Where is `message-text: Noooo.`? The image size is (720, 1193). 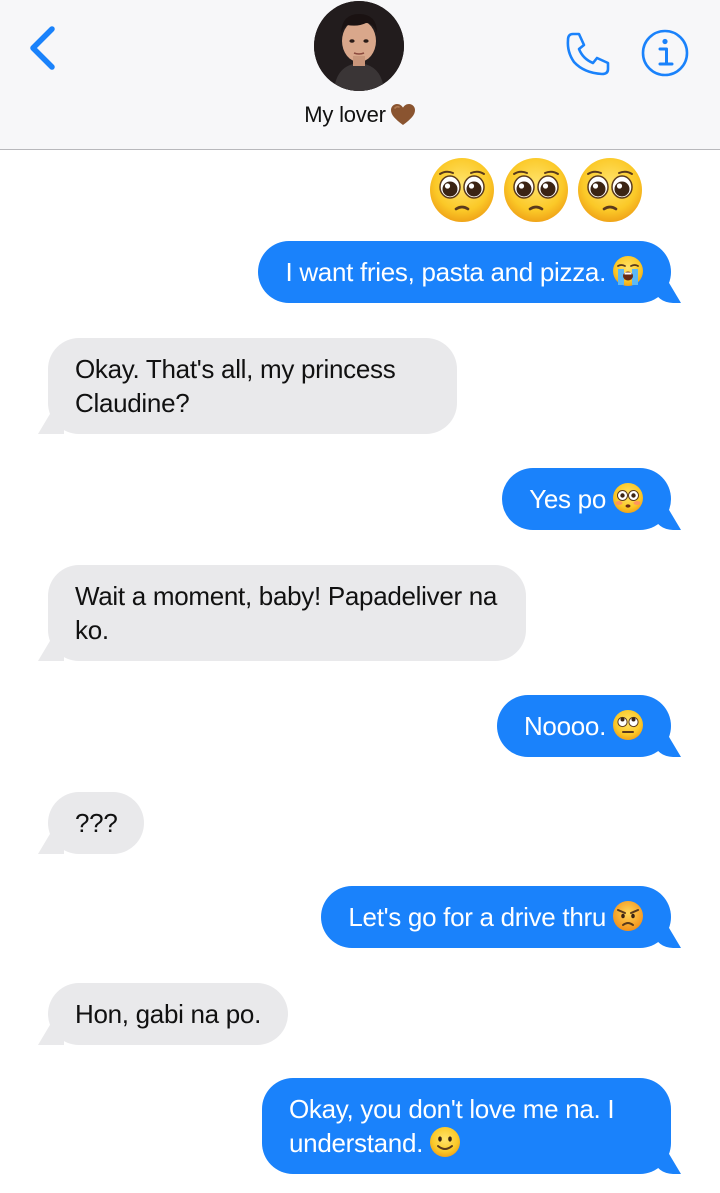
message-text: Noooo. is located at coordinates (564, 726).